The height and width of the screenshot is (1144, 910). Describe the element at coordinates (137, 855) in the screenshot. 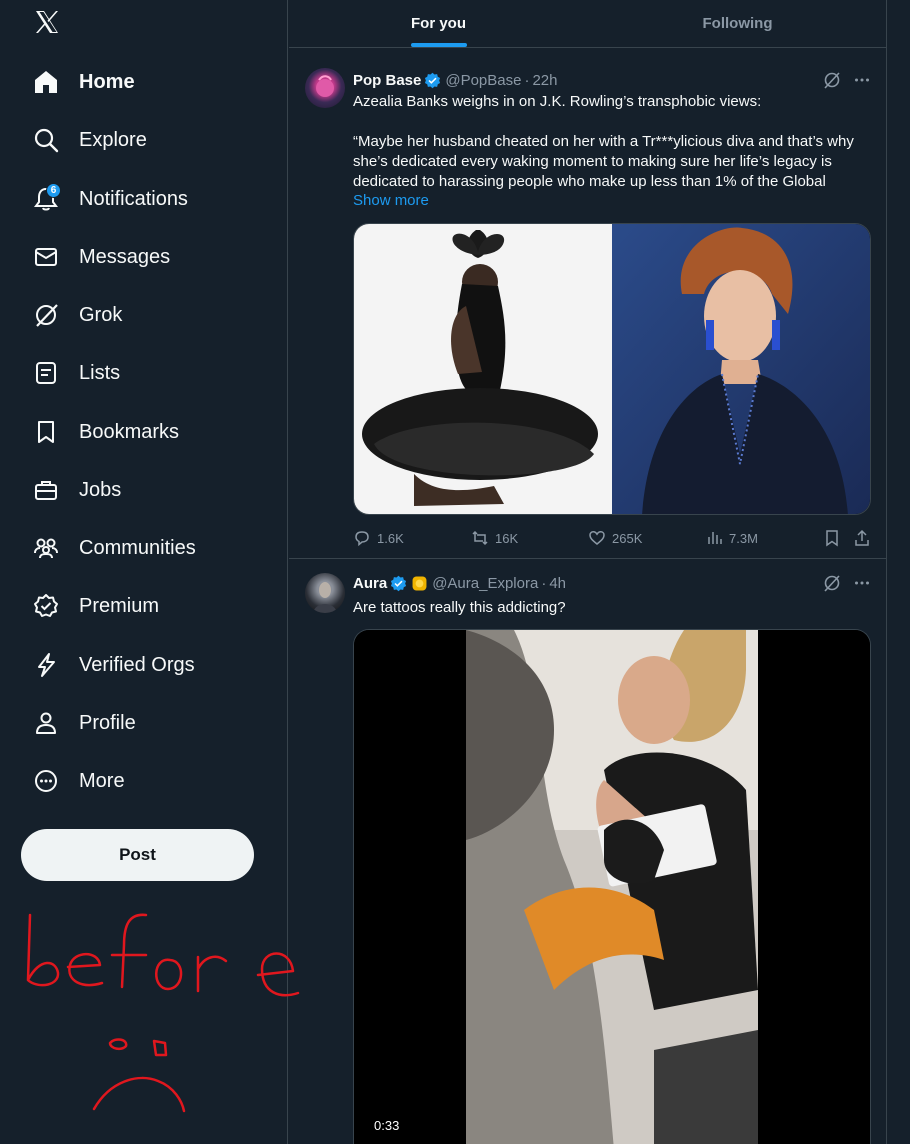

I see `post-button: Post` at that location.